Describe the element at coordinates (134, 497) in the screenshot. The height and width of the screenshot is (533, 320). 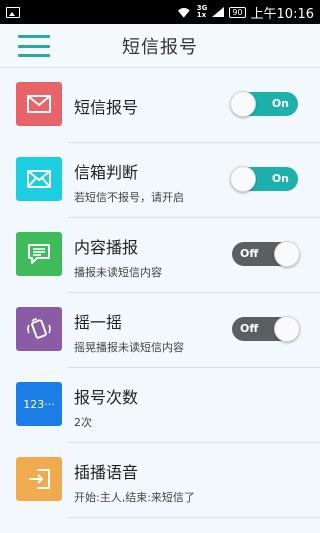
I see `setting-description: 开始:主人,结束:来短信了` at that location.